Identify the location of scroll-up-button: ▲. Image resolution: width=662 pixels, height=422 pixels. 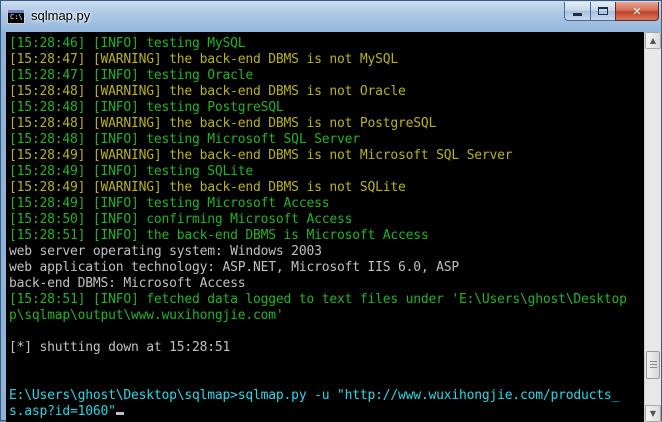
(653, 40).